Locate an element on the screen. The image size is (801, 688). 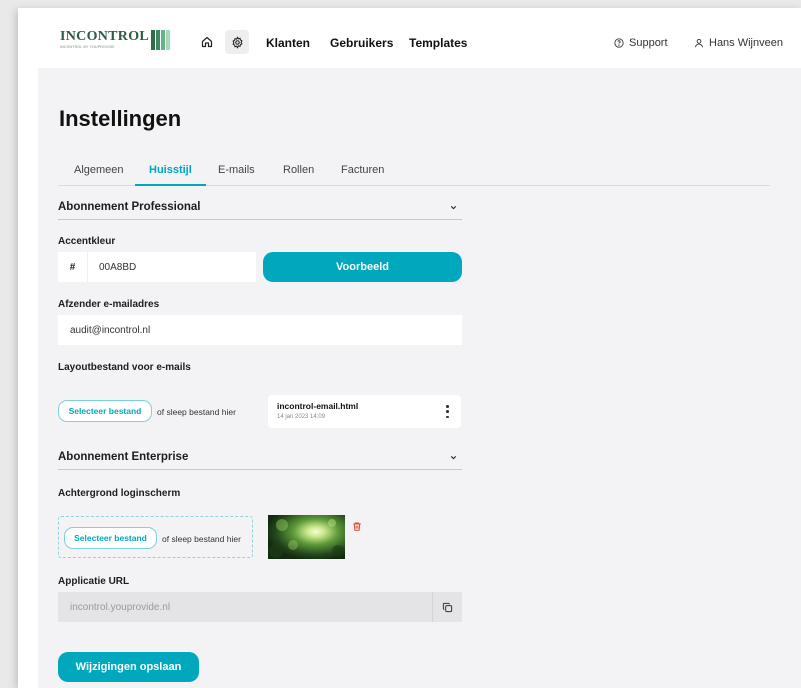
user-icon is located at coordinates (699, 43).